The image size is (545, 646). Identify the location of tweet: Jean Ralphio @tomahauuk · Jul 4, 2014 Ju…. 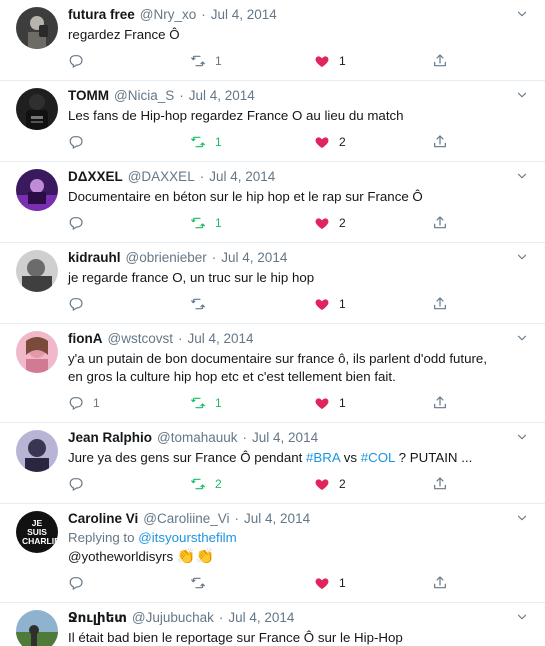
(272, 463).